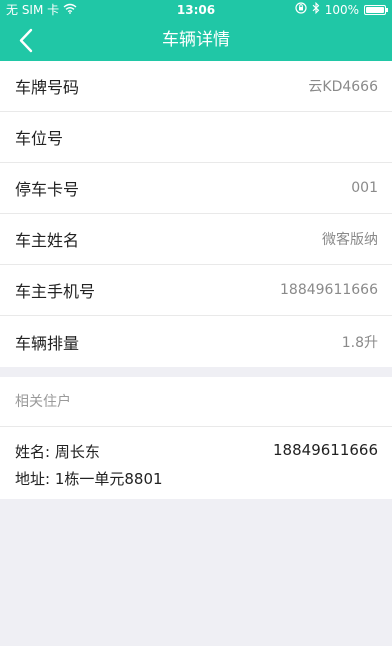 The width and height of the screenshot is (392, 646). I want to click on owner-name-value: 微客版纳, so click(350, 240).